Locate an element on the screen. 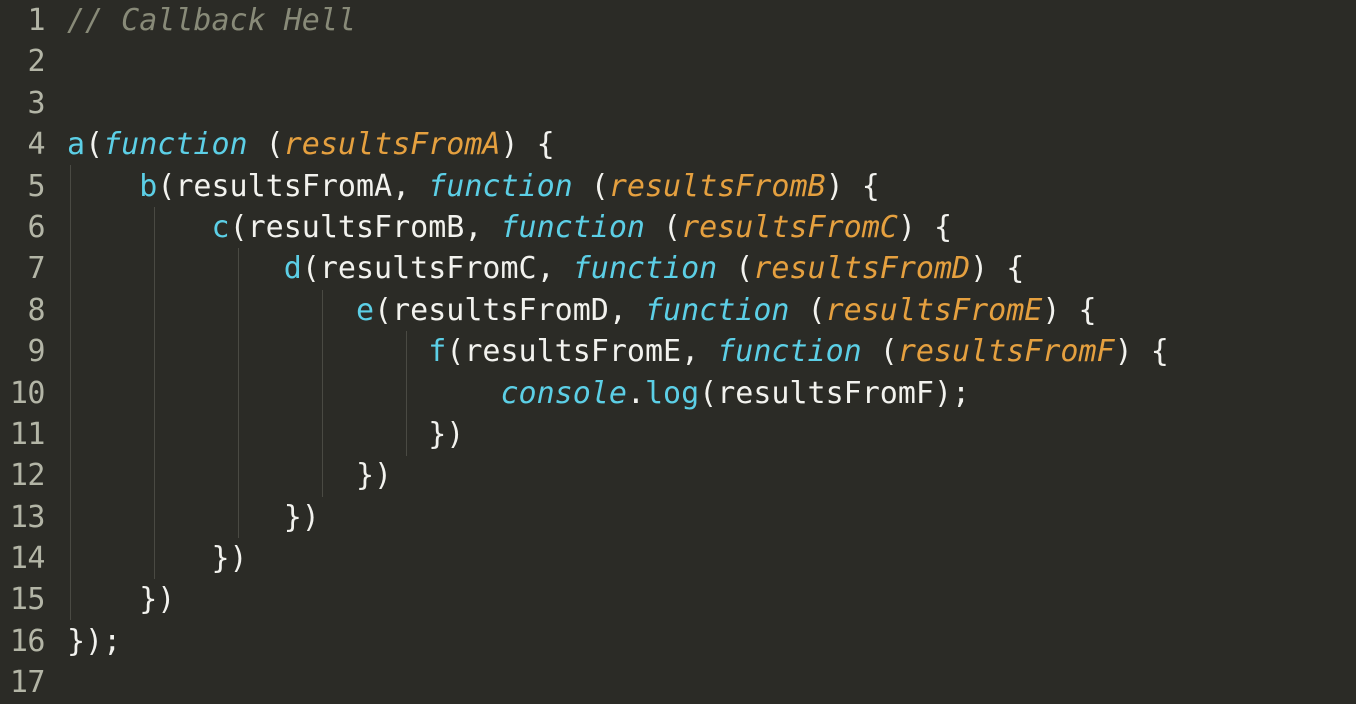  code-token-fn: b is located at coordinates (148, 186).